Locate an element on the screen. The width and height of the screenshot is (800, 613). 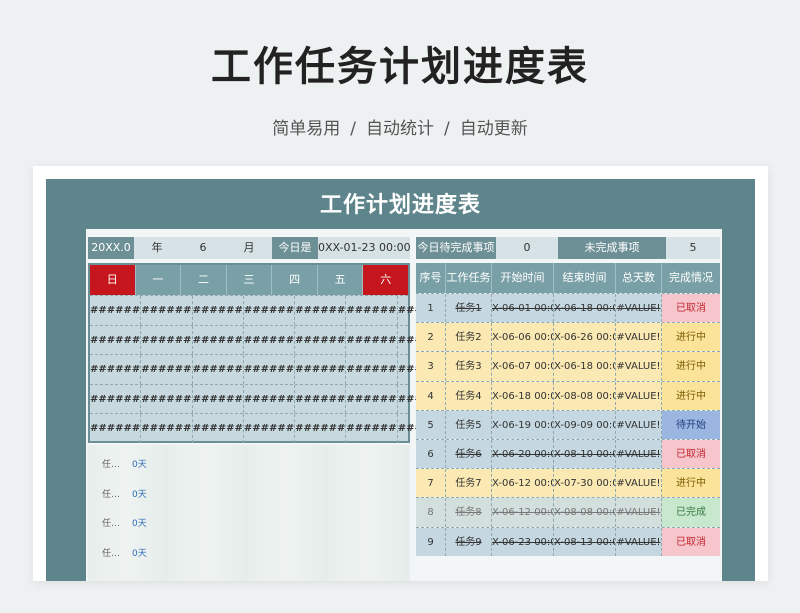
table-cell-end: X-06-26 00:0( is located at coordinates (585, 337).